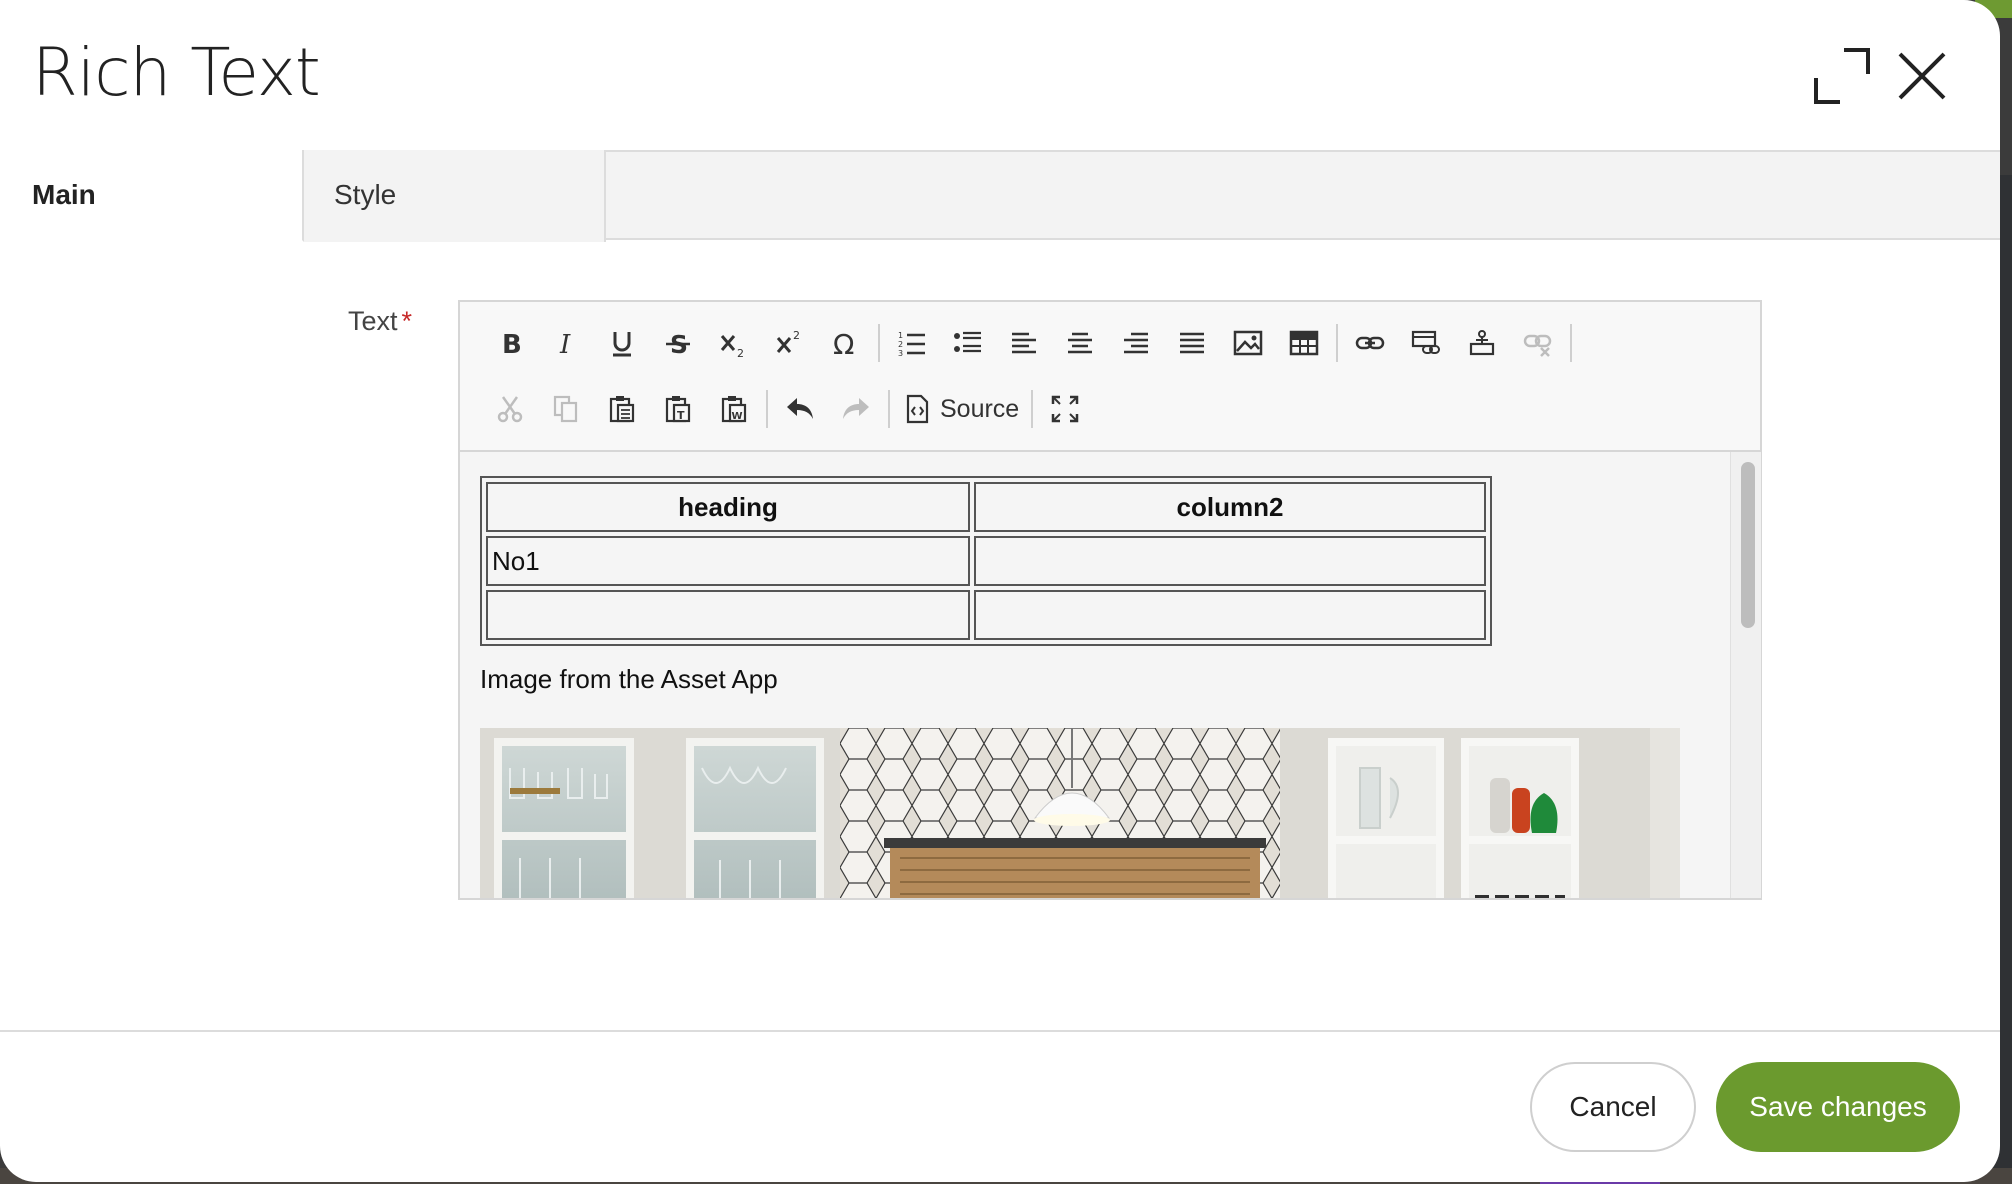 This screenshot has width=2012, height=1184. I want to click on source-icon, so click(917, 409).